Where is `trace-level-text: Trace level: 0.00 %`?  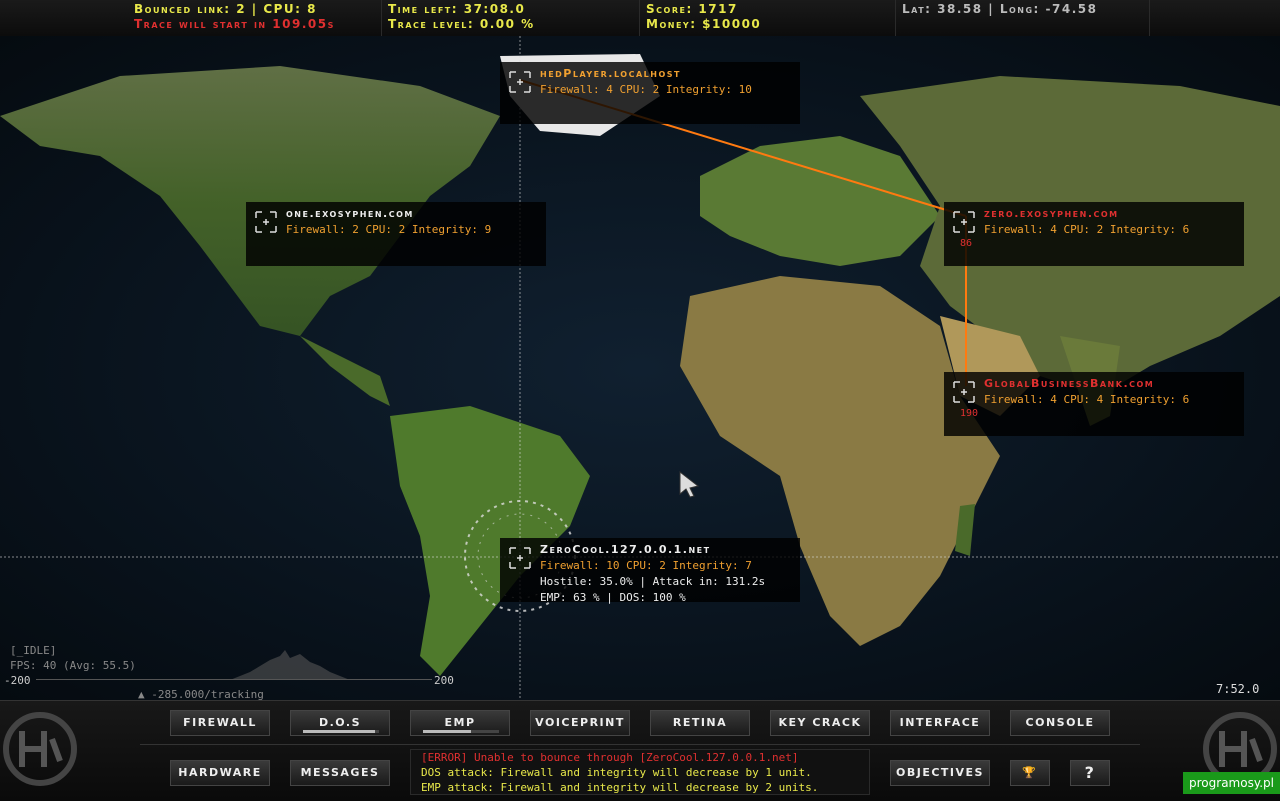 trace-level-text: Trace level: 0.00 % is located at coordinates (461, 24).